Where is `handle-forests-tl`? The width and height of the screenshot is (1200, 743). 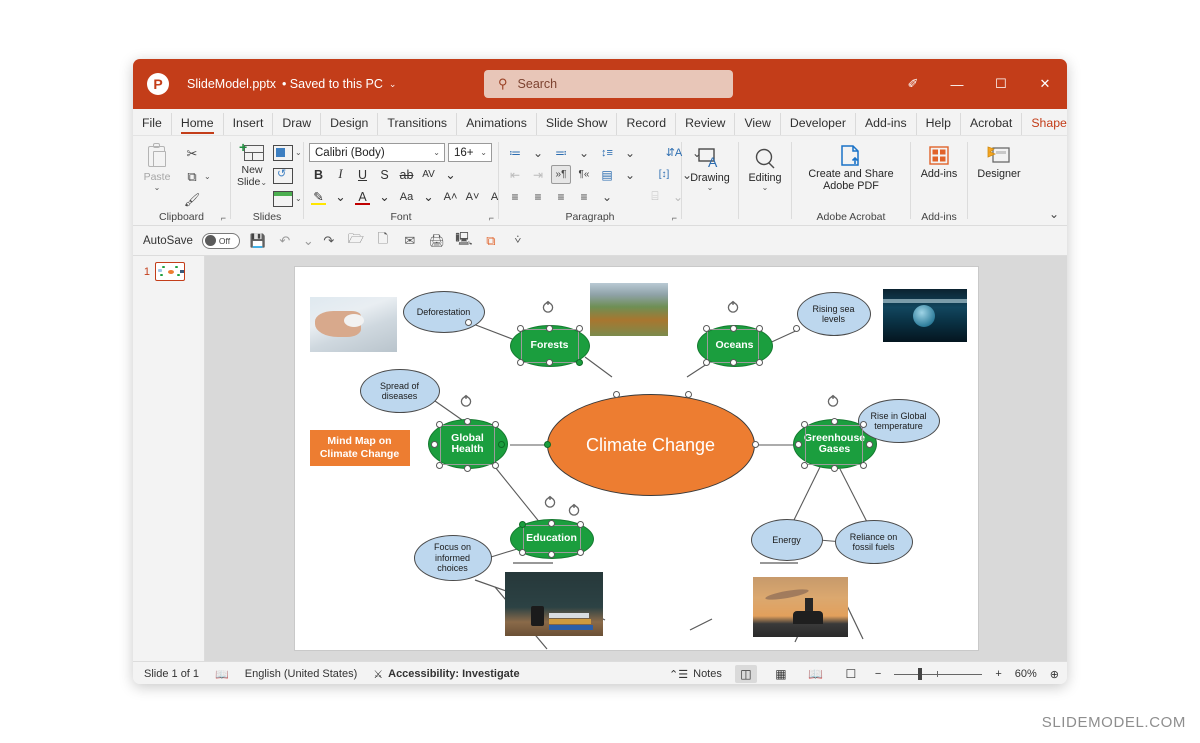
handle-forests-tl is located at coordinates (520, 328).